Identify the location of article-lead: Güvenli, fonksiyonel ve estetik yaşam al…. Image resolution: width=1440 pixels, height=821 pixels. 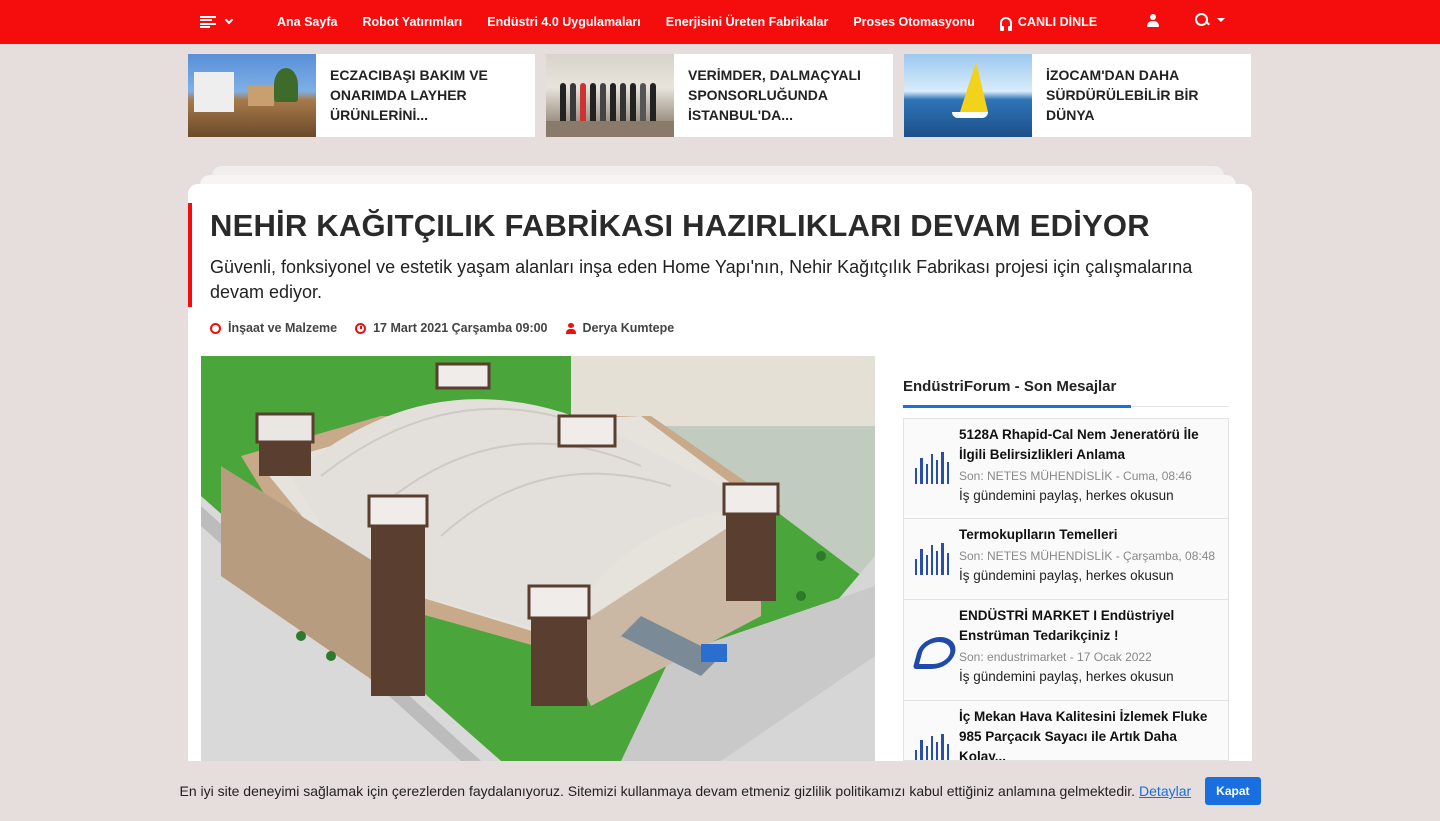
(701, 279).